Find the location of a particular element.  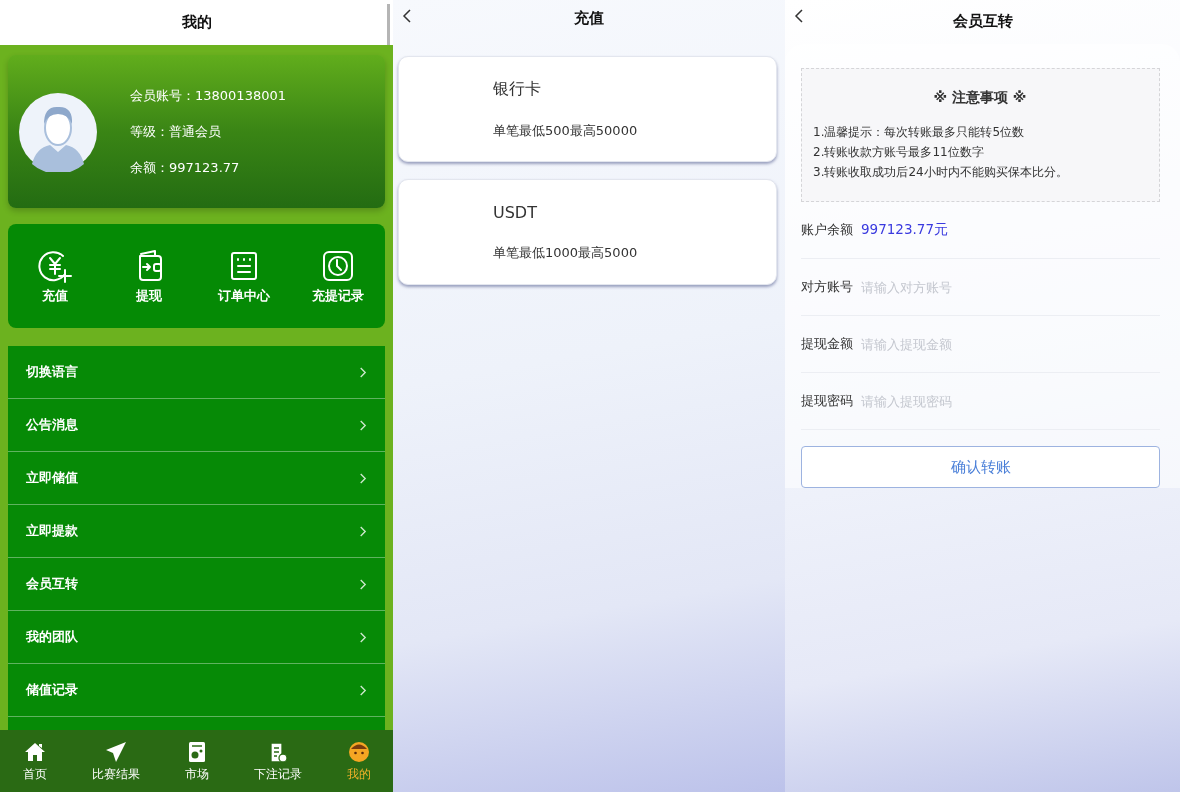

menu-item: 我的团队 is located at coordinates (196, 637).